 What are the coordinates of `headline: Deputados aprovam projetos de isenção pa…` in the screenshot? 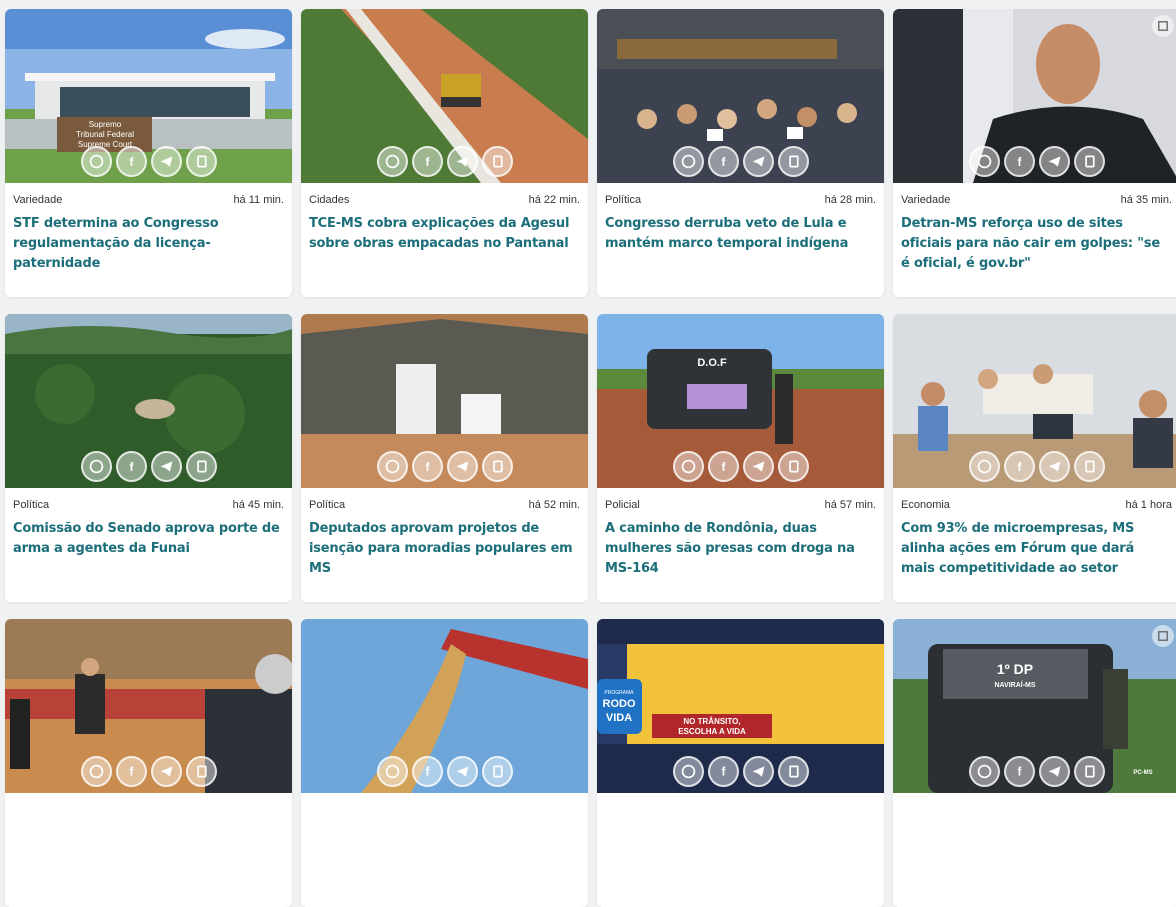 It's located at (444, 545).